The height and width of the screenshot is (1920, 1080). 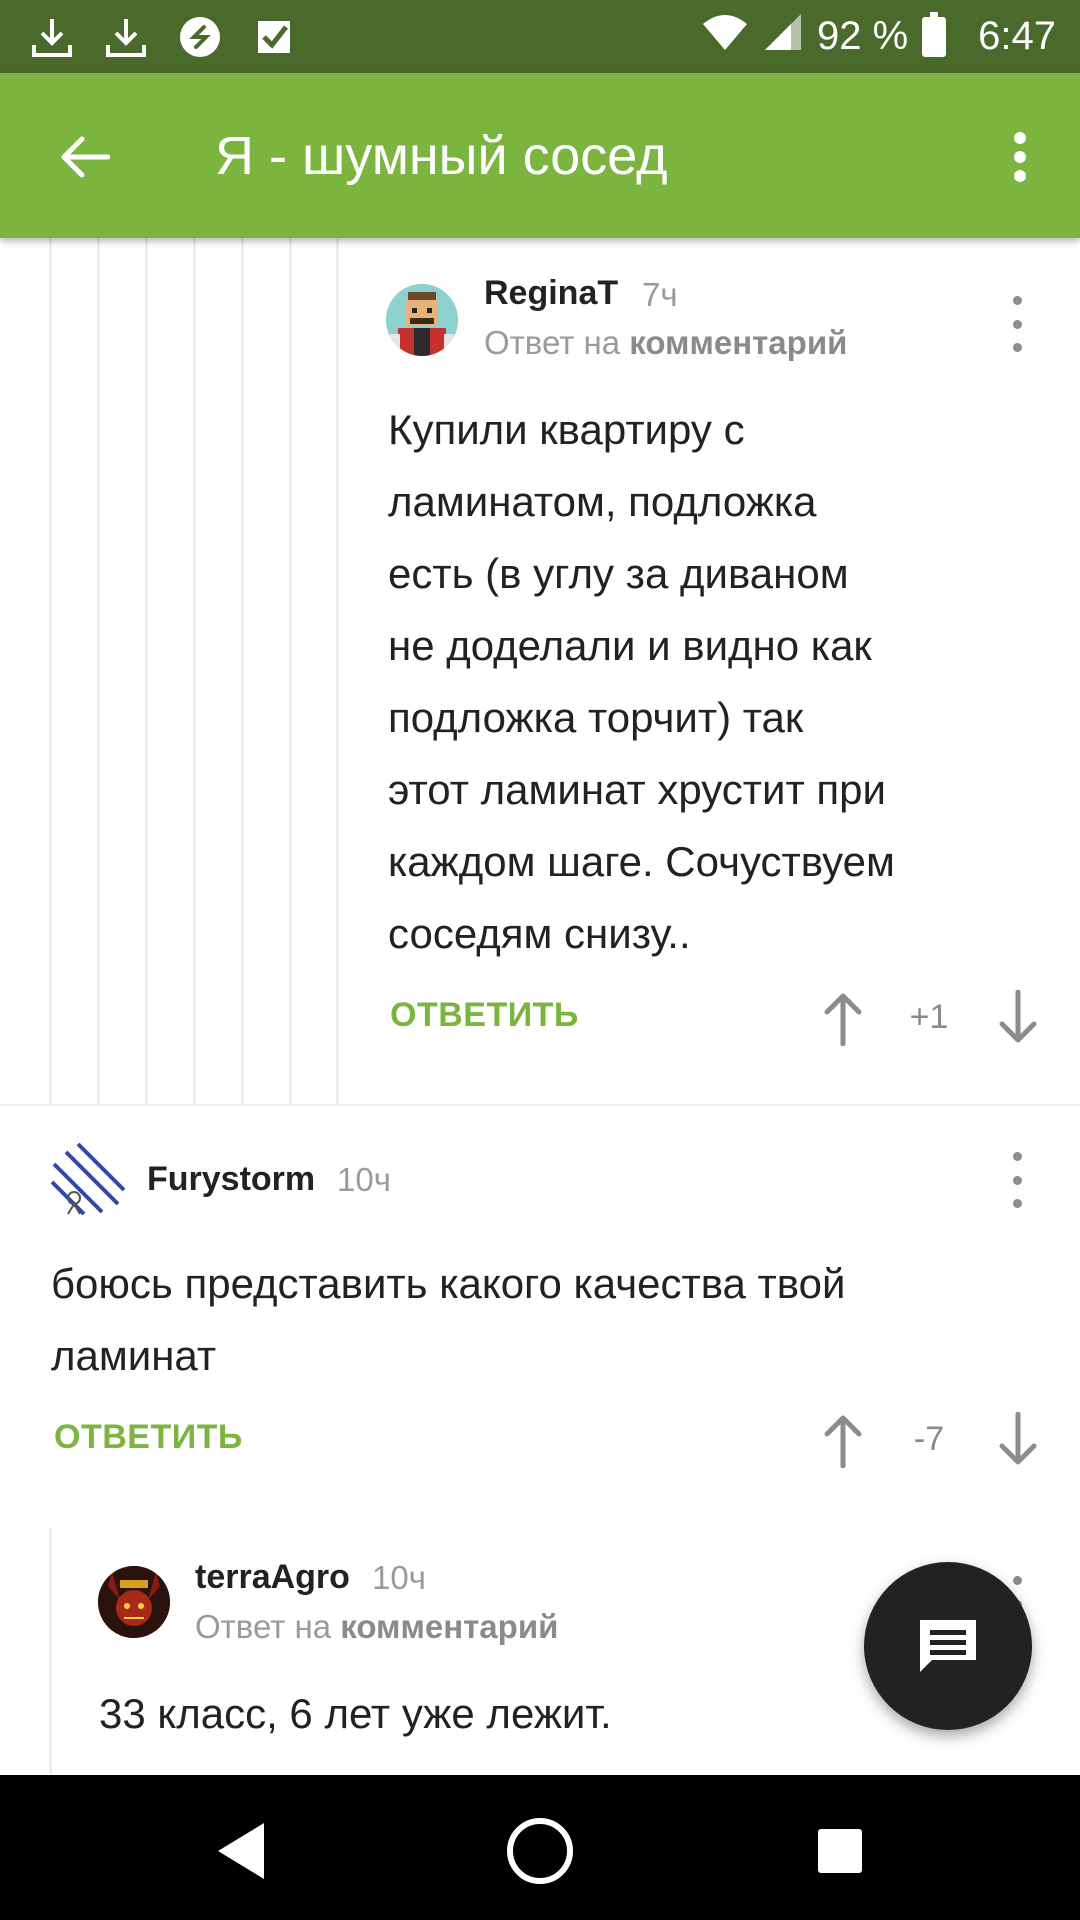 I want to click on comment-line: подложка торчит) так, so click(x=596, y=717).